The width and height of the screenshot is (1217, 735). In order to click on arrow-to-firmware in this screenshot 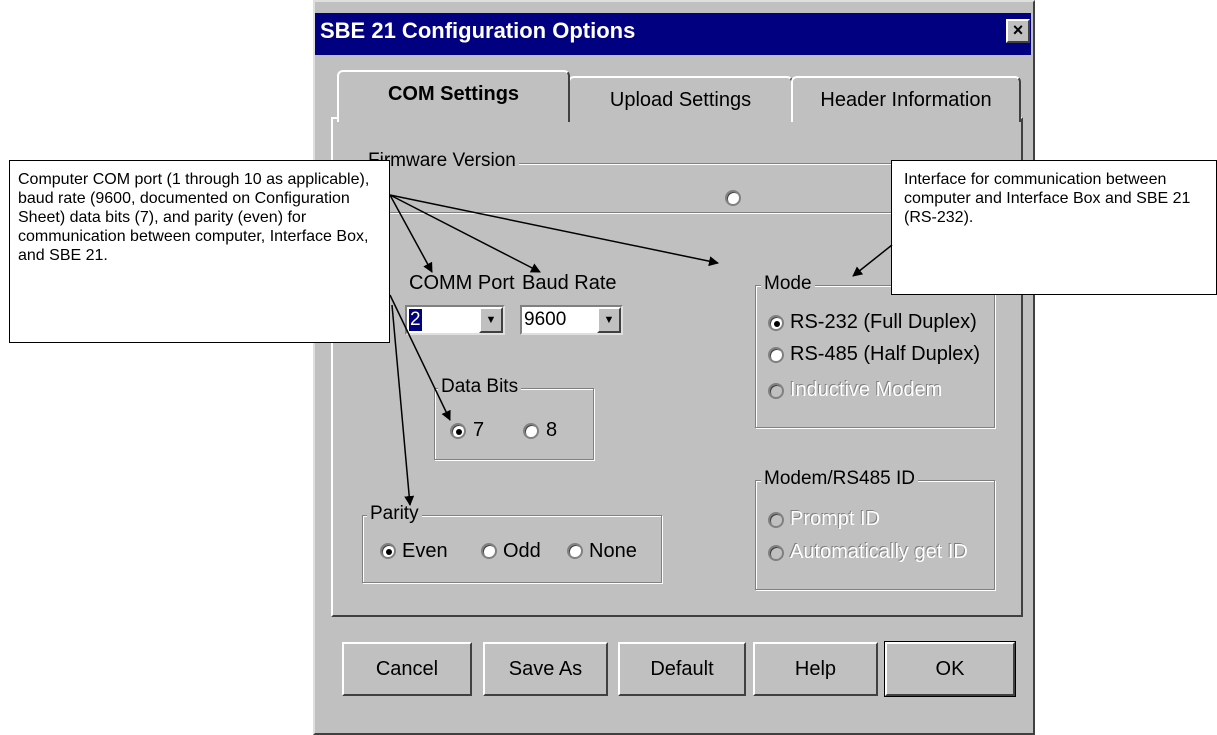, I will do `click(554, 230)`.